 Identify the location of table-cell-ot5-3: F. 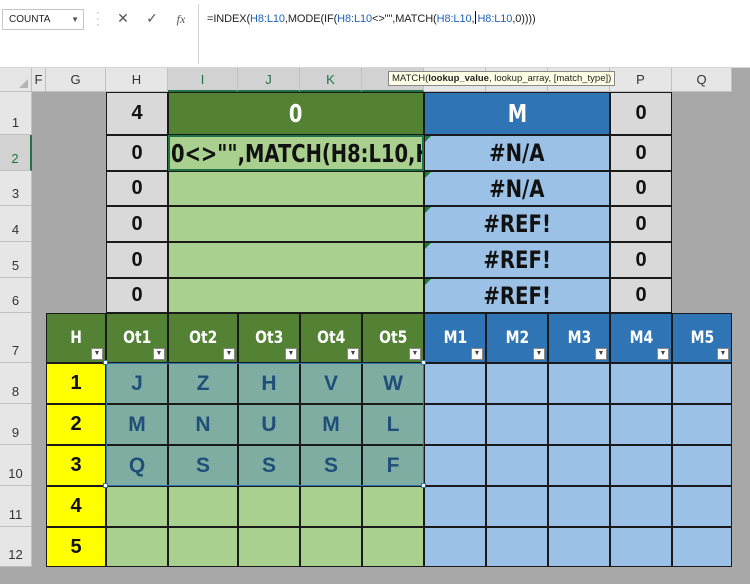
(393, 465).